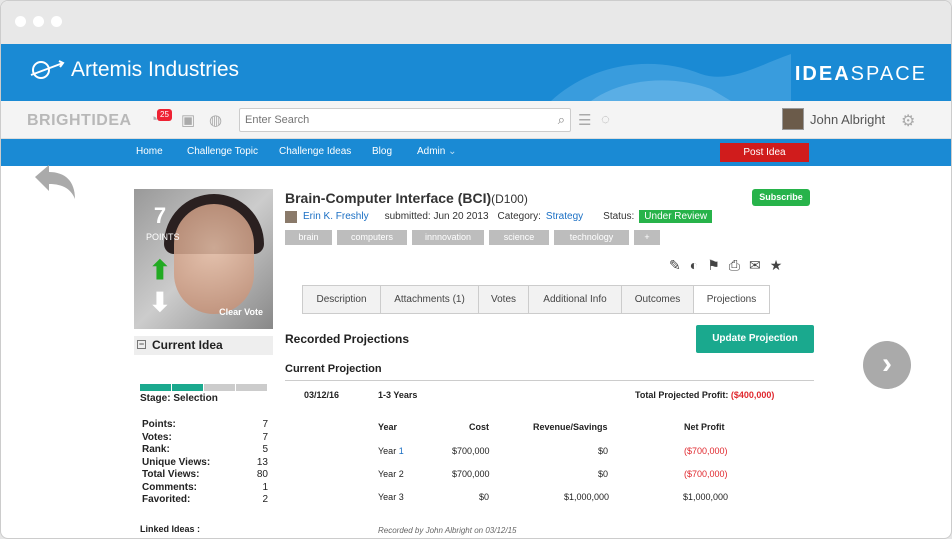 This screenshot has width=952, height=539. Describe the element at coordinates (205, 475) in the screenshot. I see `stat-row: Total Views: 80` at that location.